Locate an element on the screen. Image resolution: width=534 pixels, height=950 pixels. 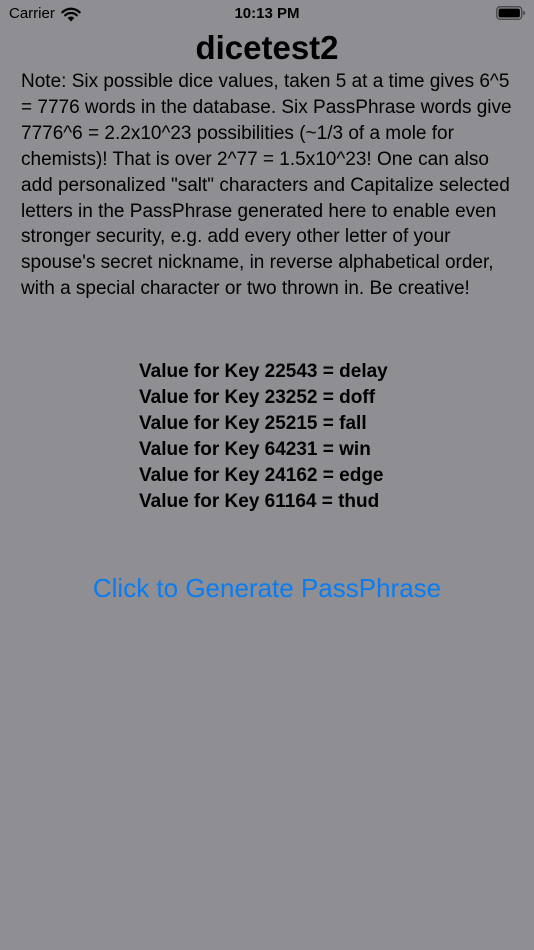
status-time: 10:13 PM is located at coordinates (267, 13).